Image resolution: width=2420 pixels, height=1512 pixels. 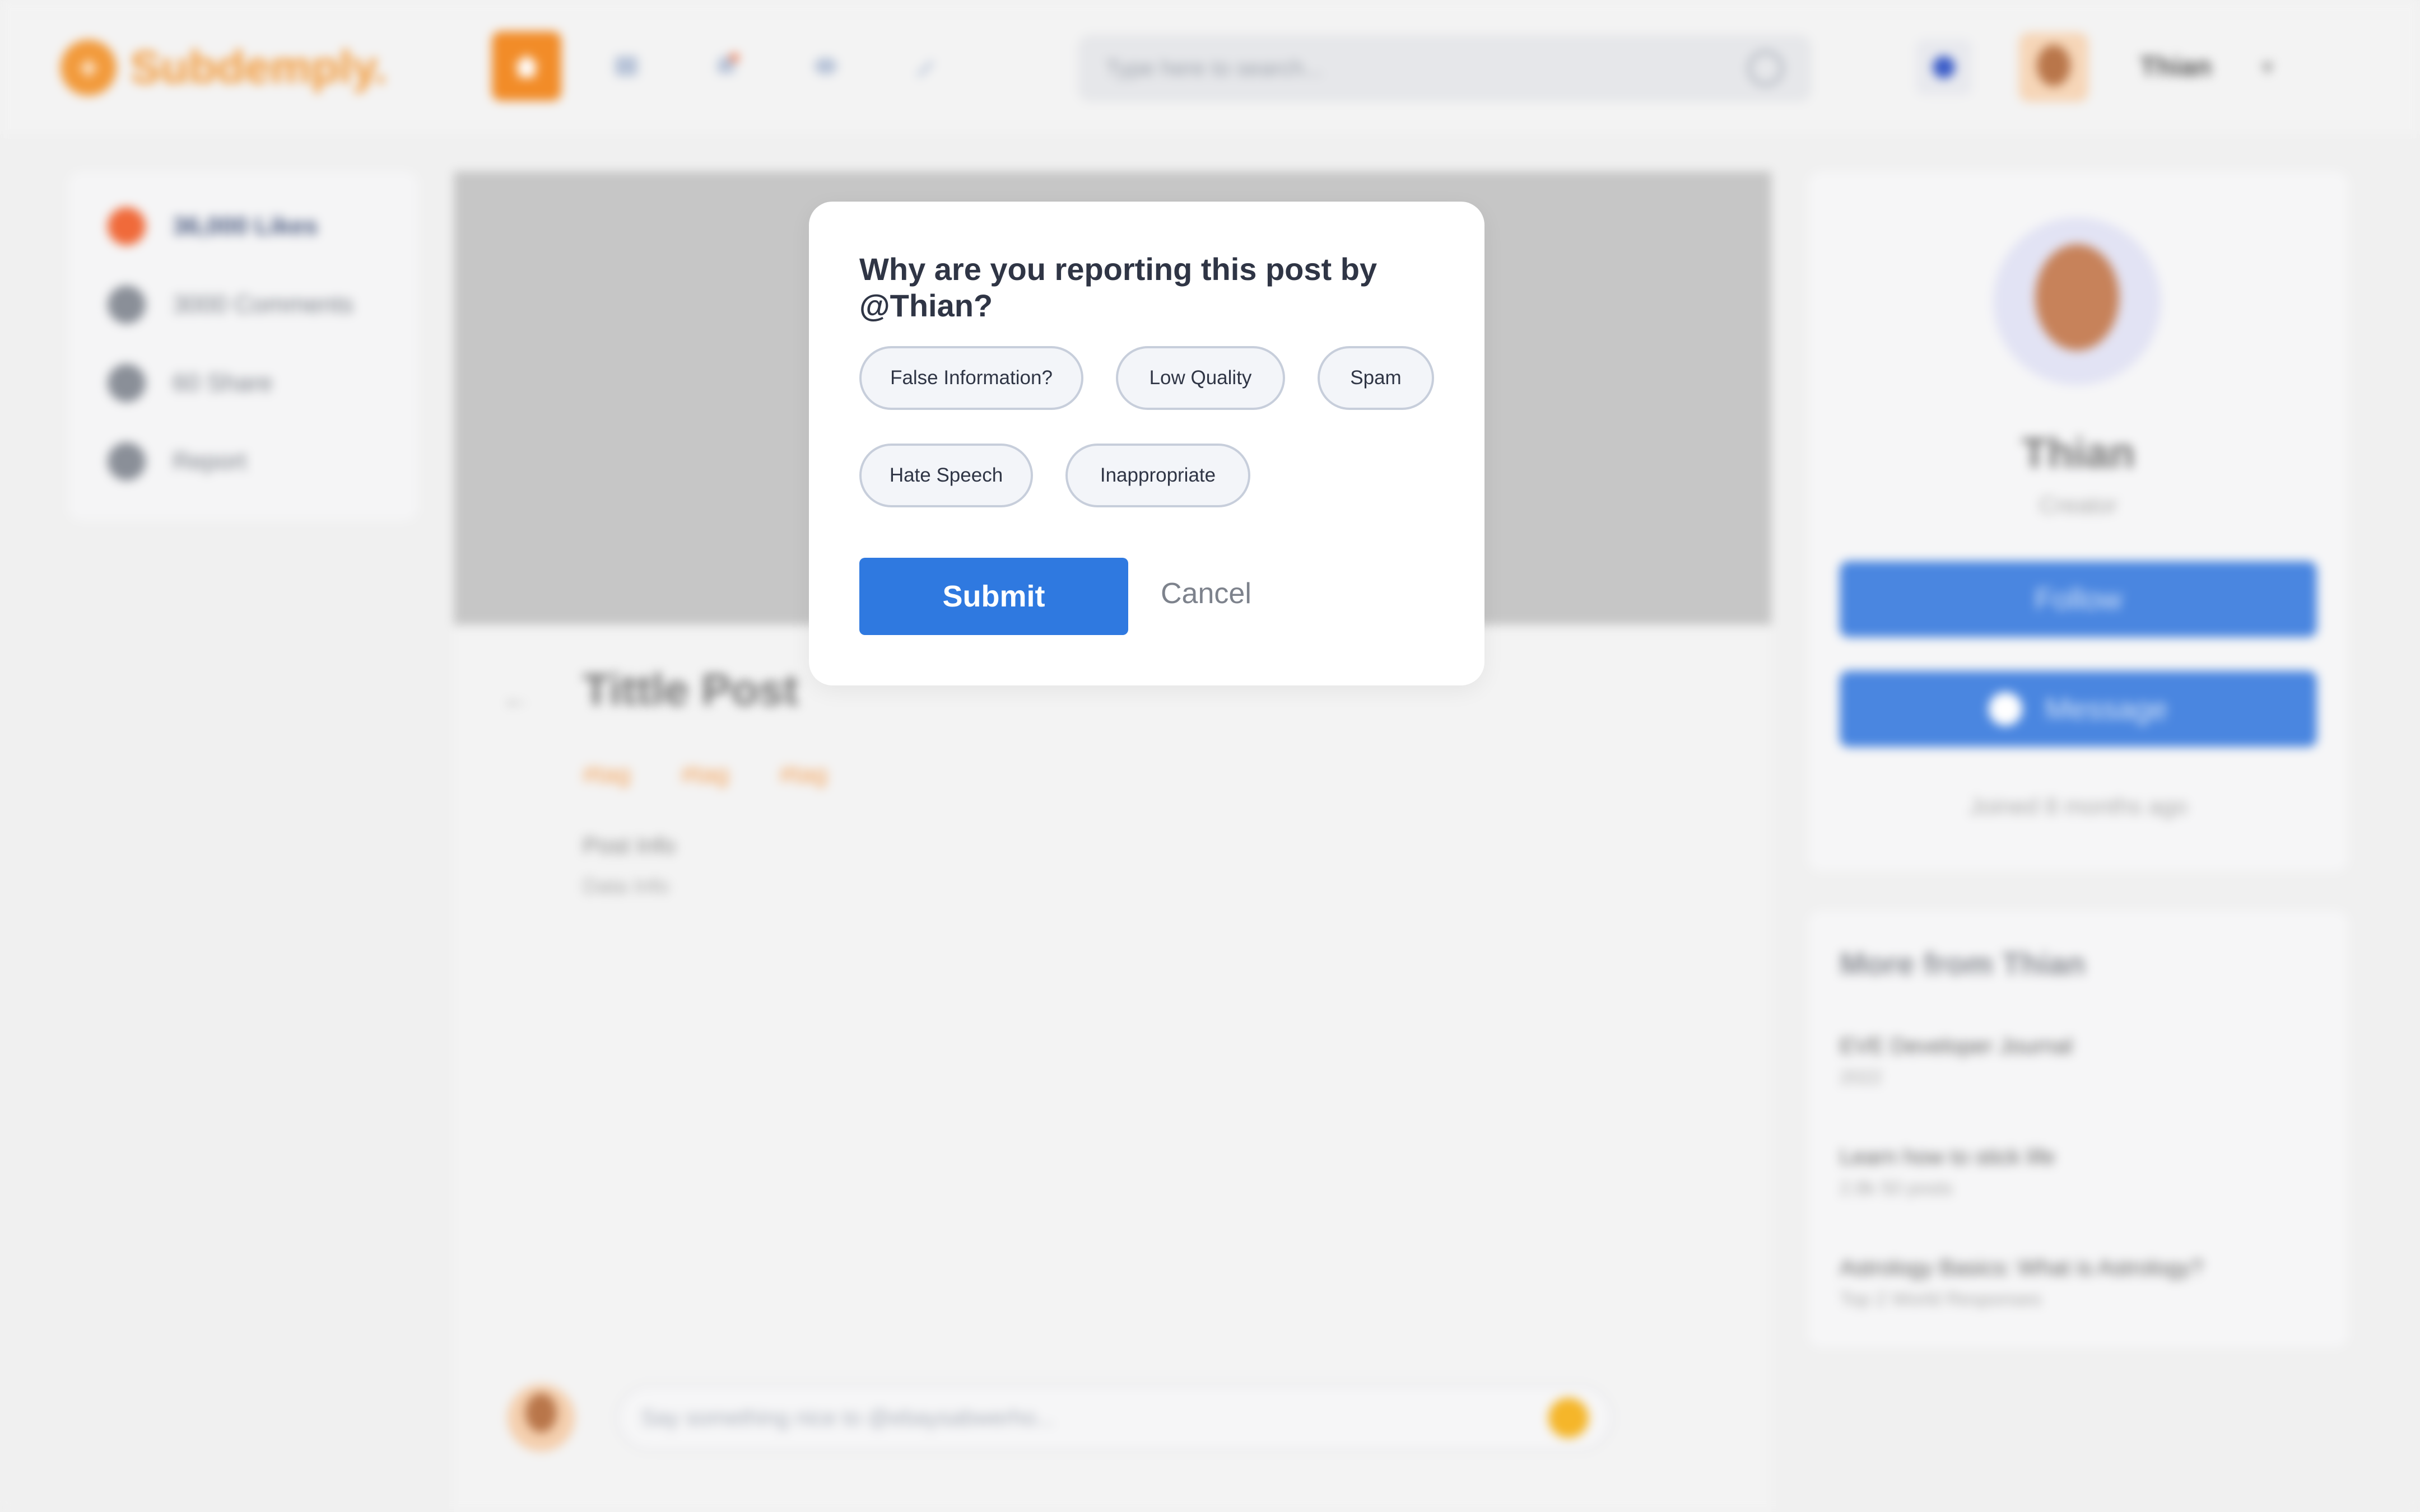 I want to click on list-item-title: EVE Developer Journal, so click(x=1957, y=1046).